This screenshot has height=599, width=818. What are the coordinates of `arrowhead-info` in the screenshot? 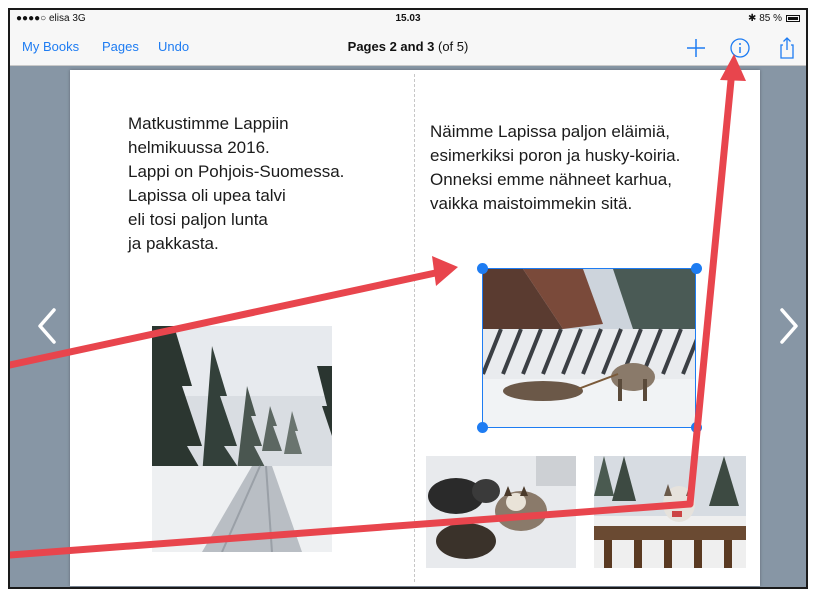 It's located at (733, 67).